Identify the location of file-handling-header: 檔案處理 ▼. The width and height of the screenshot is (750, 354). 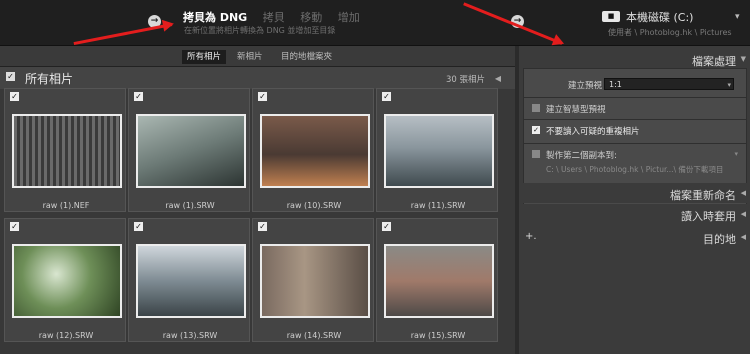
(634, 59).